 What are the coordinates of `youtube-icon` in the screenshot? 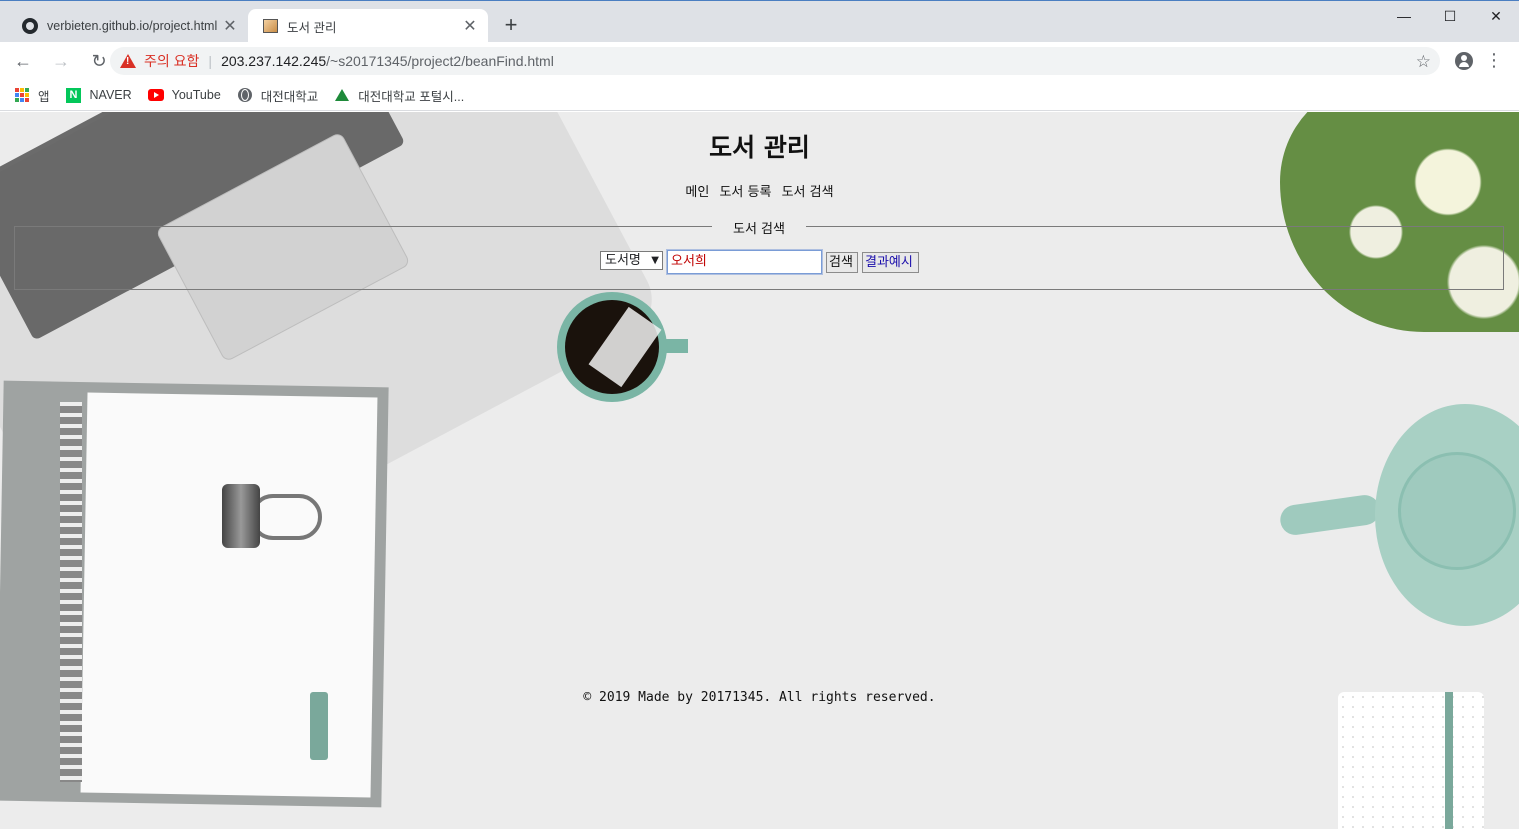 It's located at (155, 95).